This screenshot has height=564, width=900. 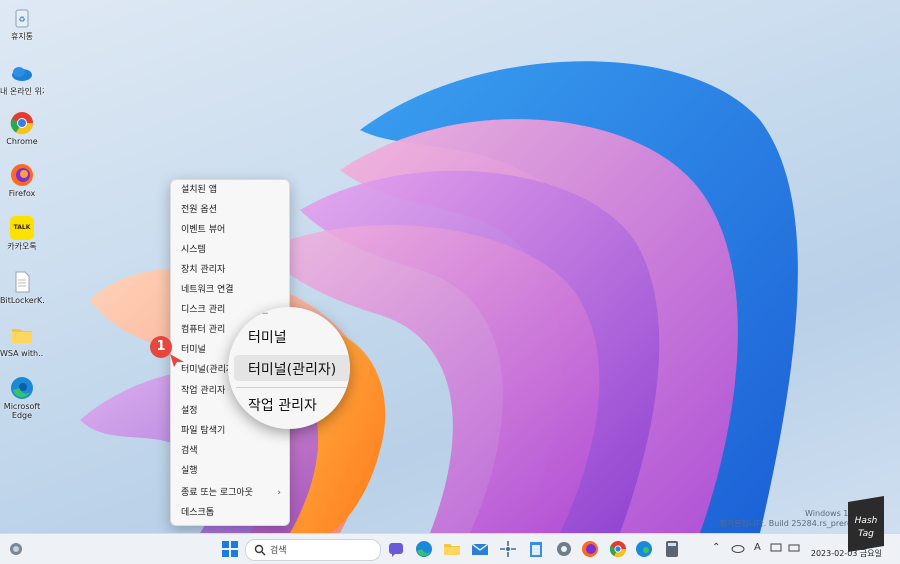 What do you see at coordinates (564, 549) in the screenshot?
I see `settings-gear-icon` at bounding box center [564, 549].